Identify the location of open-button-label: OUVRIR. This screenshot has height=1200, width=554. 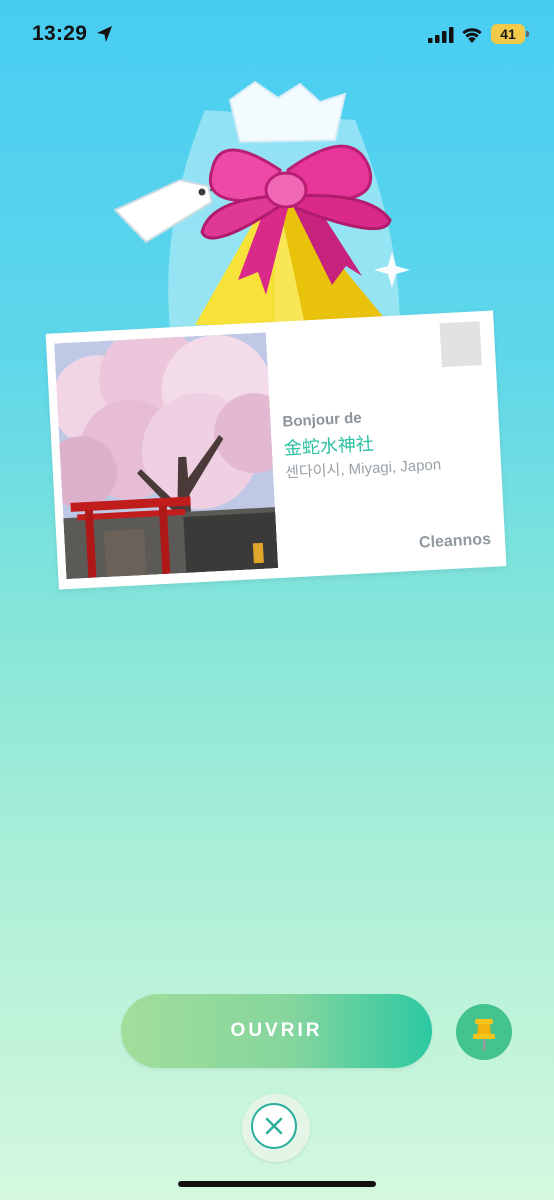
(276, 1030).